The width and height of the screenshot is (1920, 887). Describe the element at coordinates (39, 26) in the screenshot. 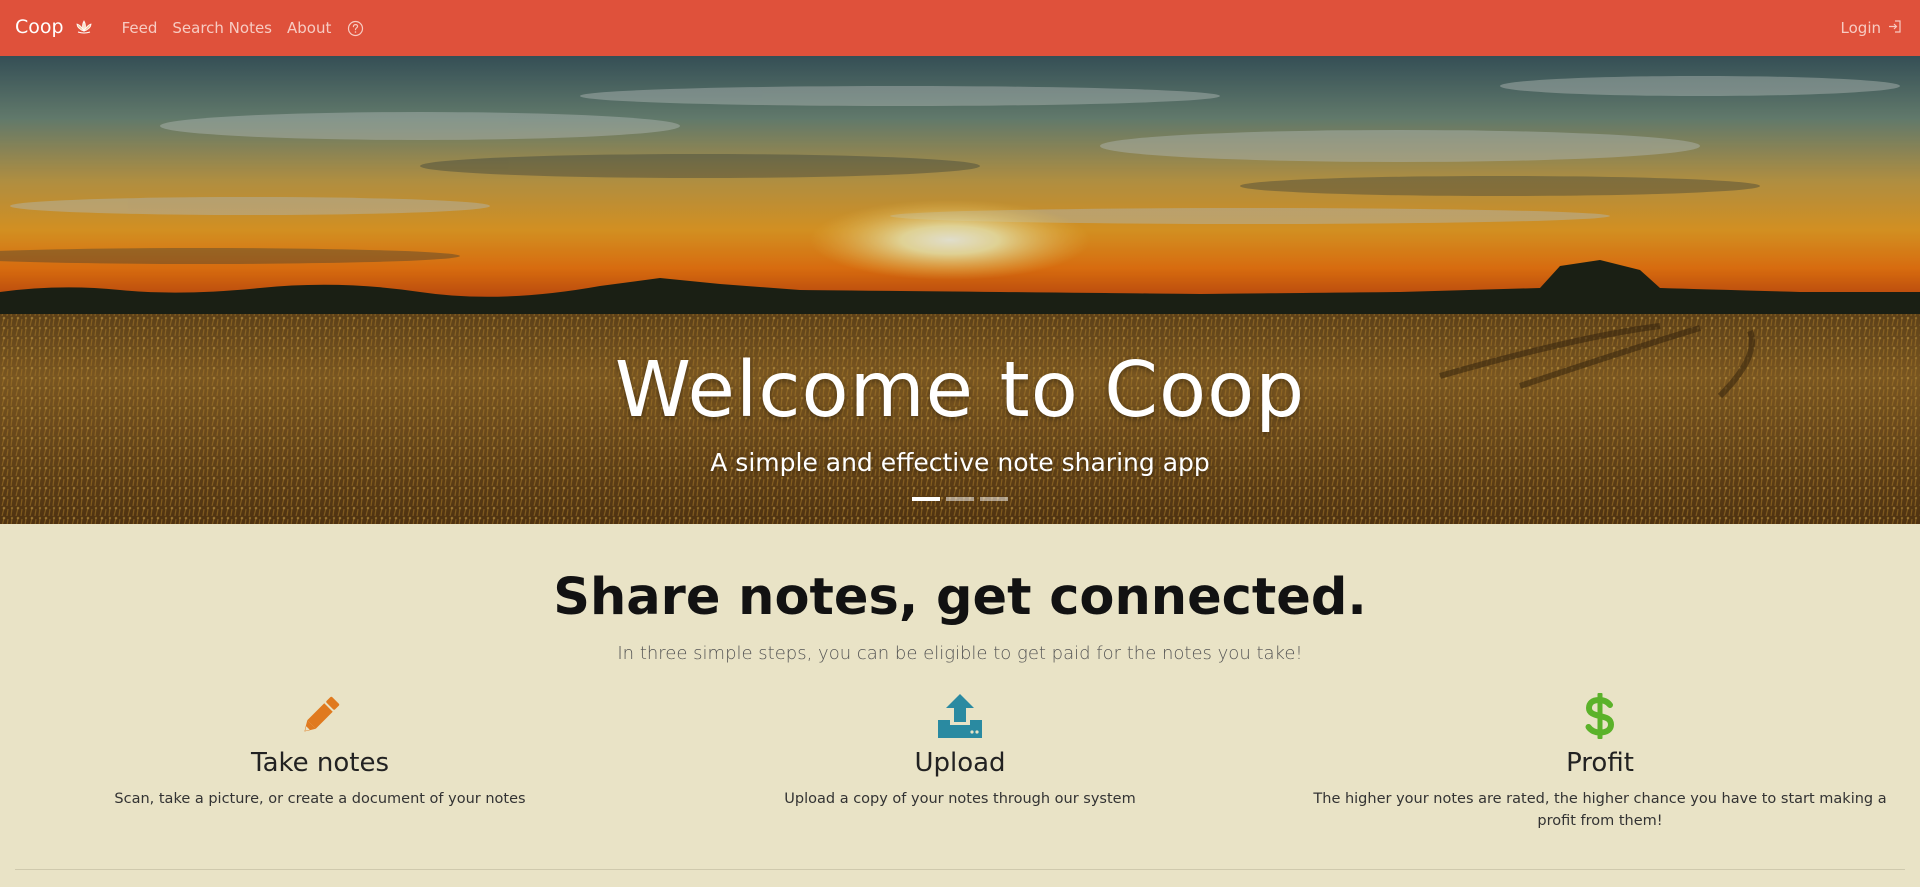

I see `brand-name: Coop` at that location.